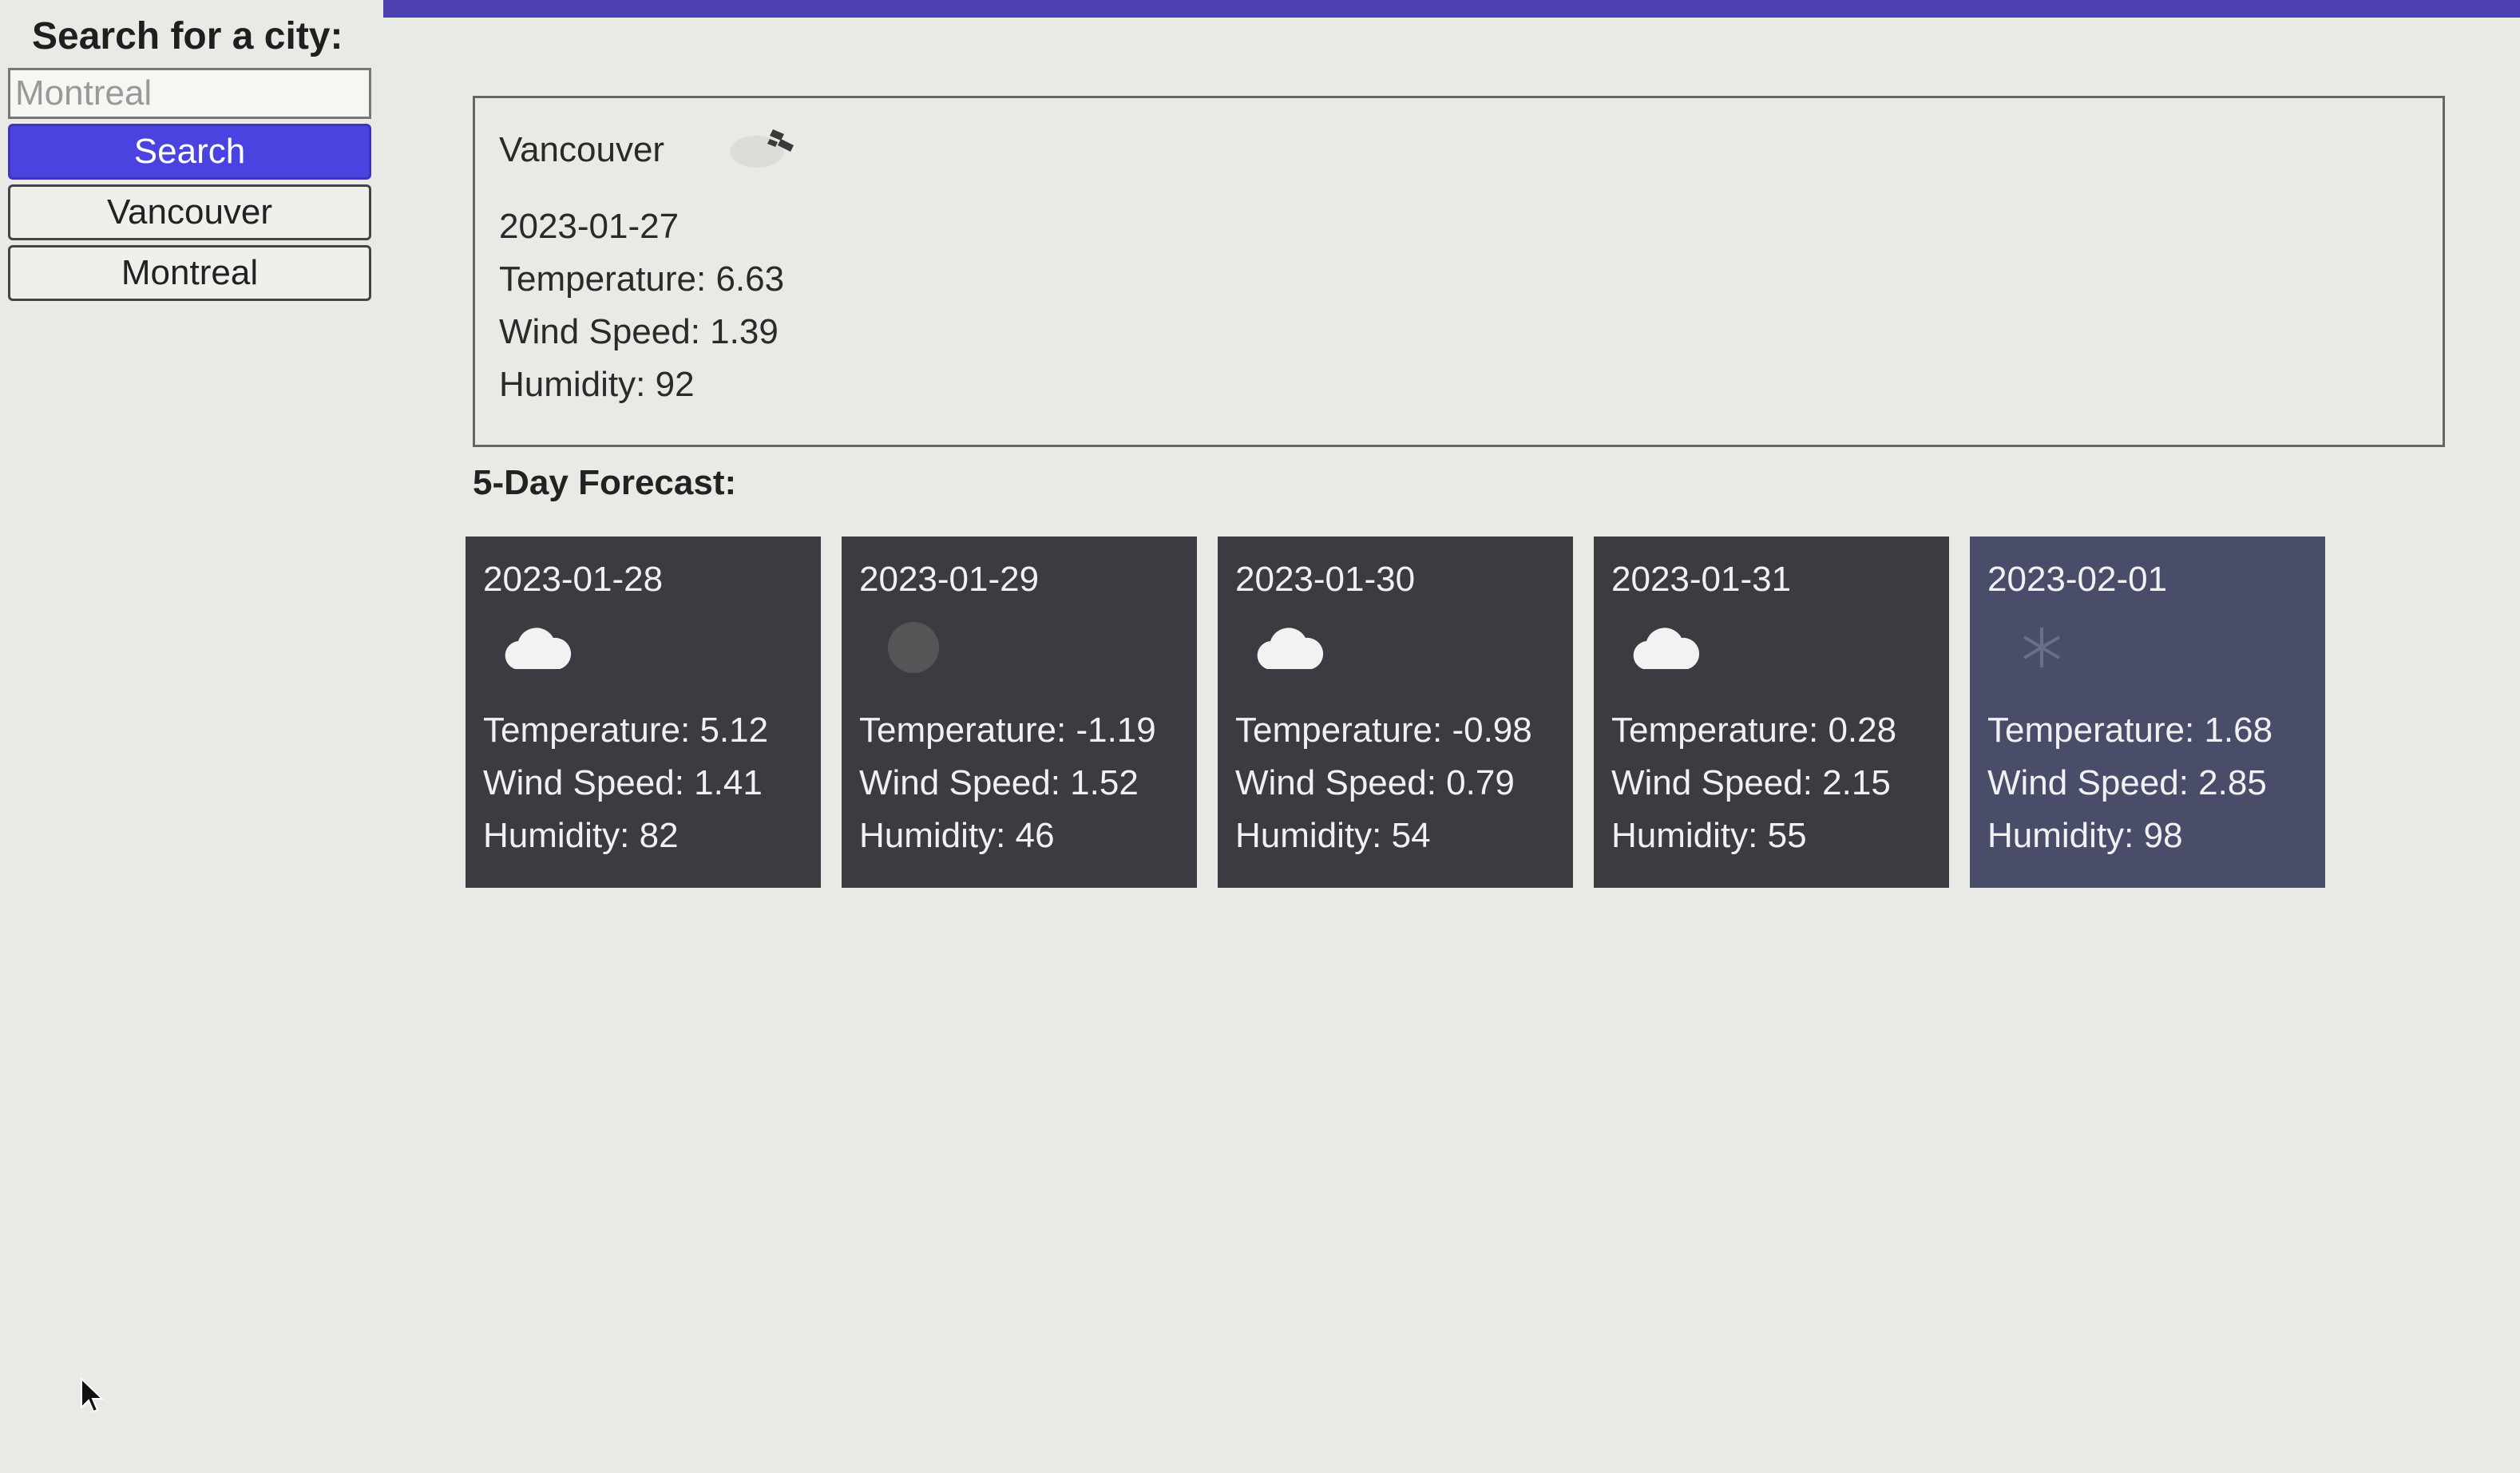 This screenshot has height=1473, width=2520. What do you see at coordinates (1325, 579) in the screenshot?
I see `forecast-date: 2023-01-30` at bounding box center [1325, 579].